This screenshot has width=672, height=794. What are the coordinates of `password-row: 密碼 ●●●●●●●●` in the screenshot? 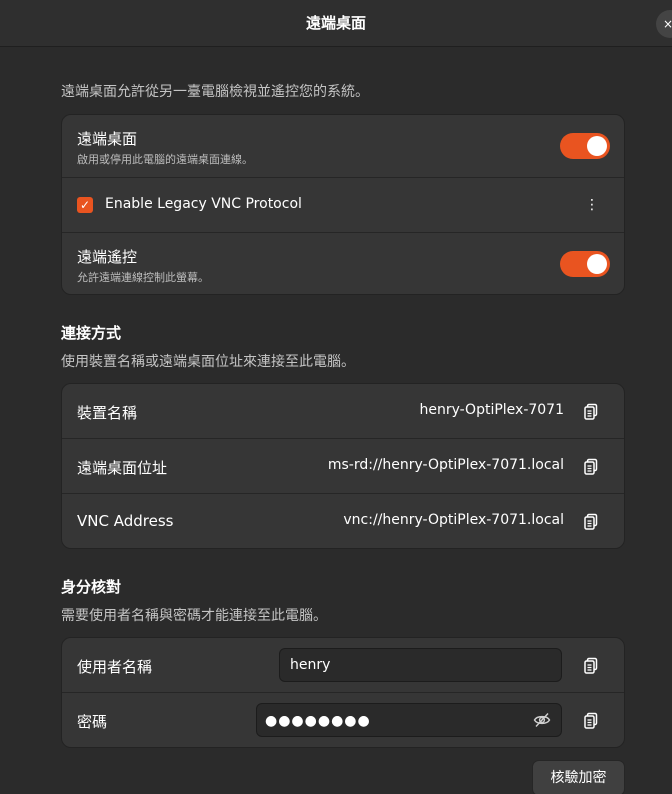 It's located at (343, 720).